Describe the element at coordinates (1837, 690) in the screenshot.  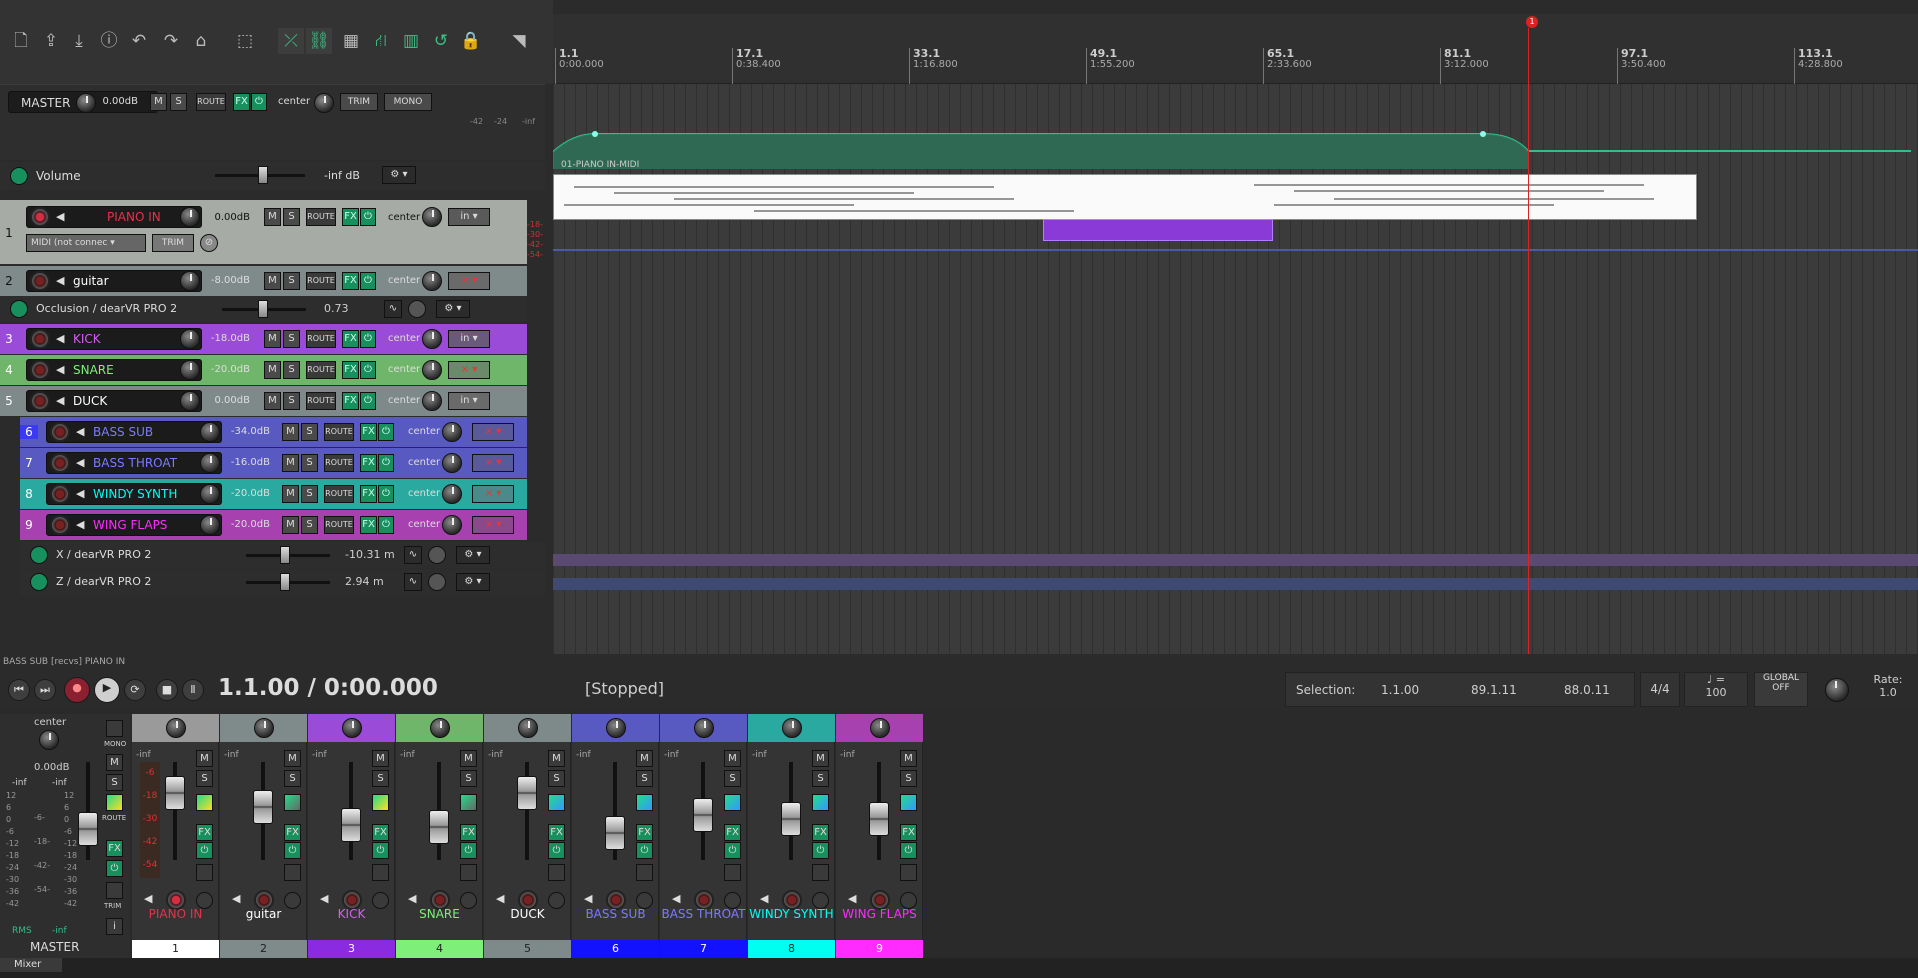
I see `rate-knob` at that location.